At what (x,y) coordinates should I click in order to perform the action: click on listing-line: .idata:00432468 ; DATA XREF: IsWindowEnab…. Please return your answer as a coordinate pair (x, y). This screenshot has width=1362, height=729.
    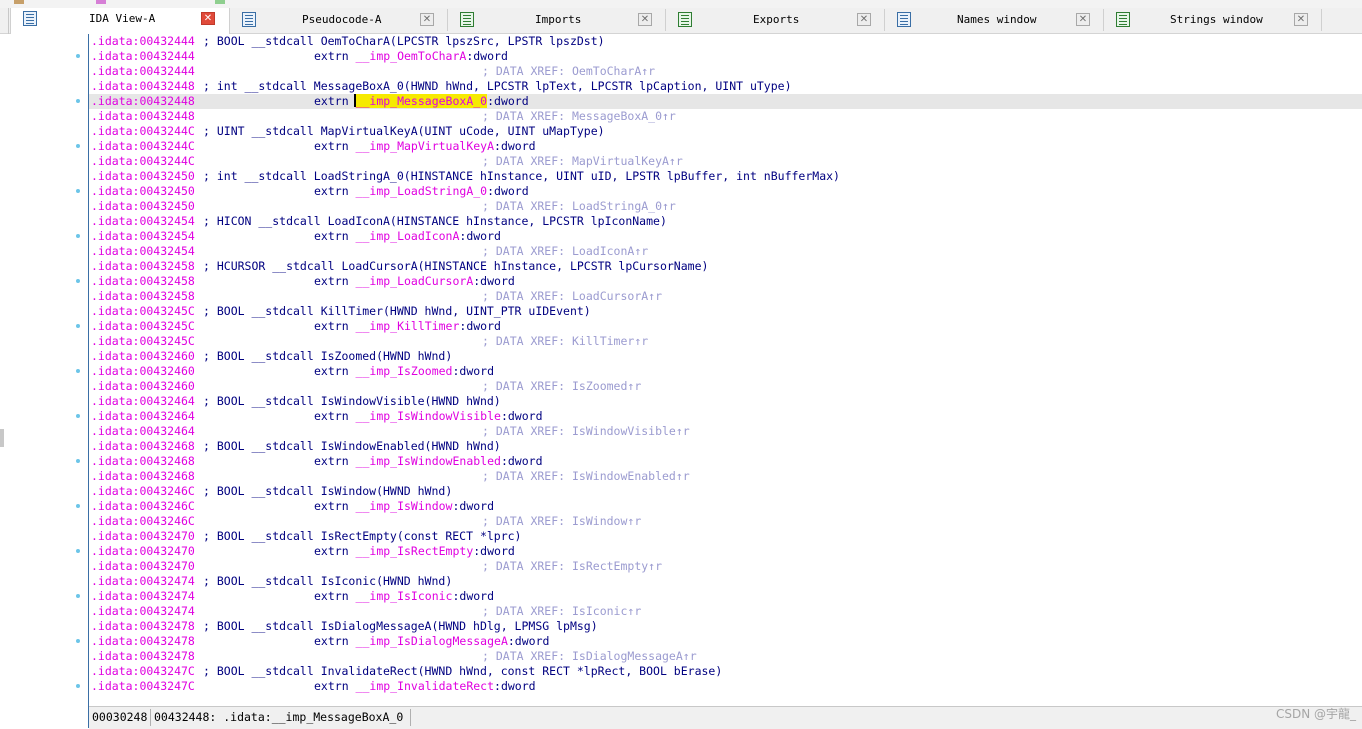
    Looking at the image, I should click on (725, 476).